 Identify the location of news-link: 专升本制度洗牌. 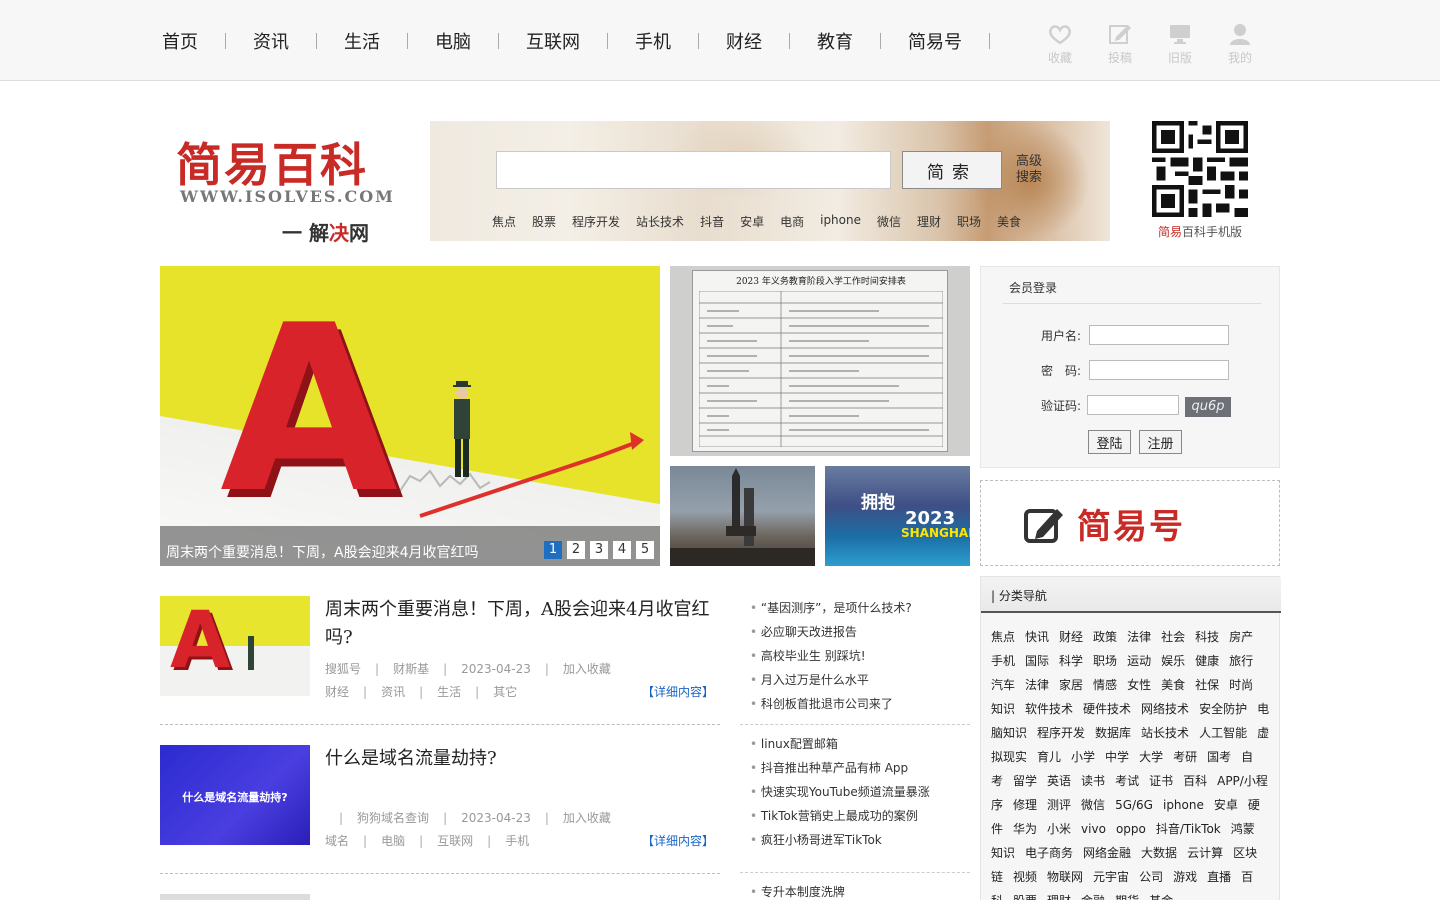
(850, 890).